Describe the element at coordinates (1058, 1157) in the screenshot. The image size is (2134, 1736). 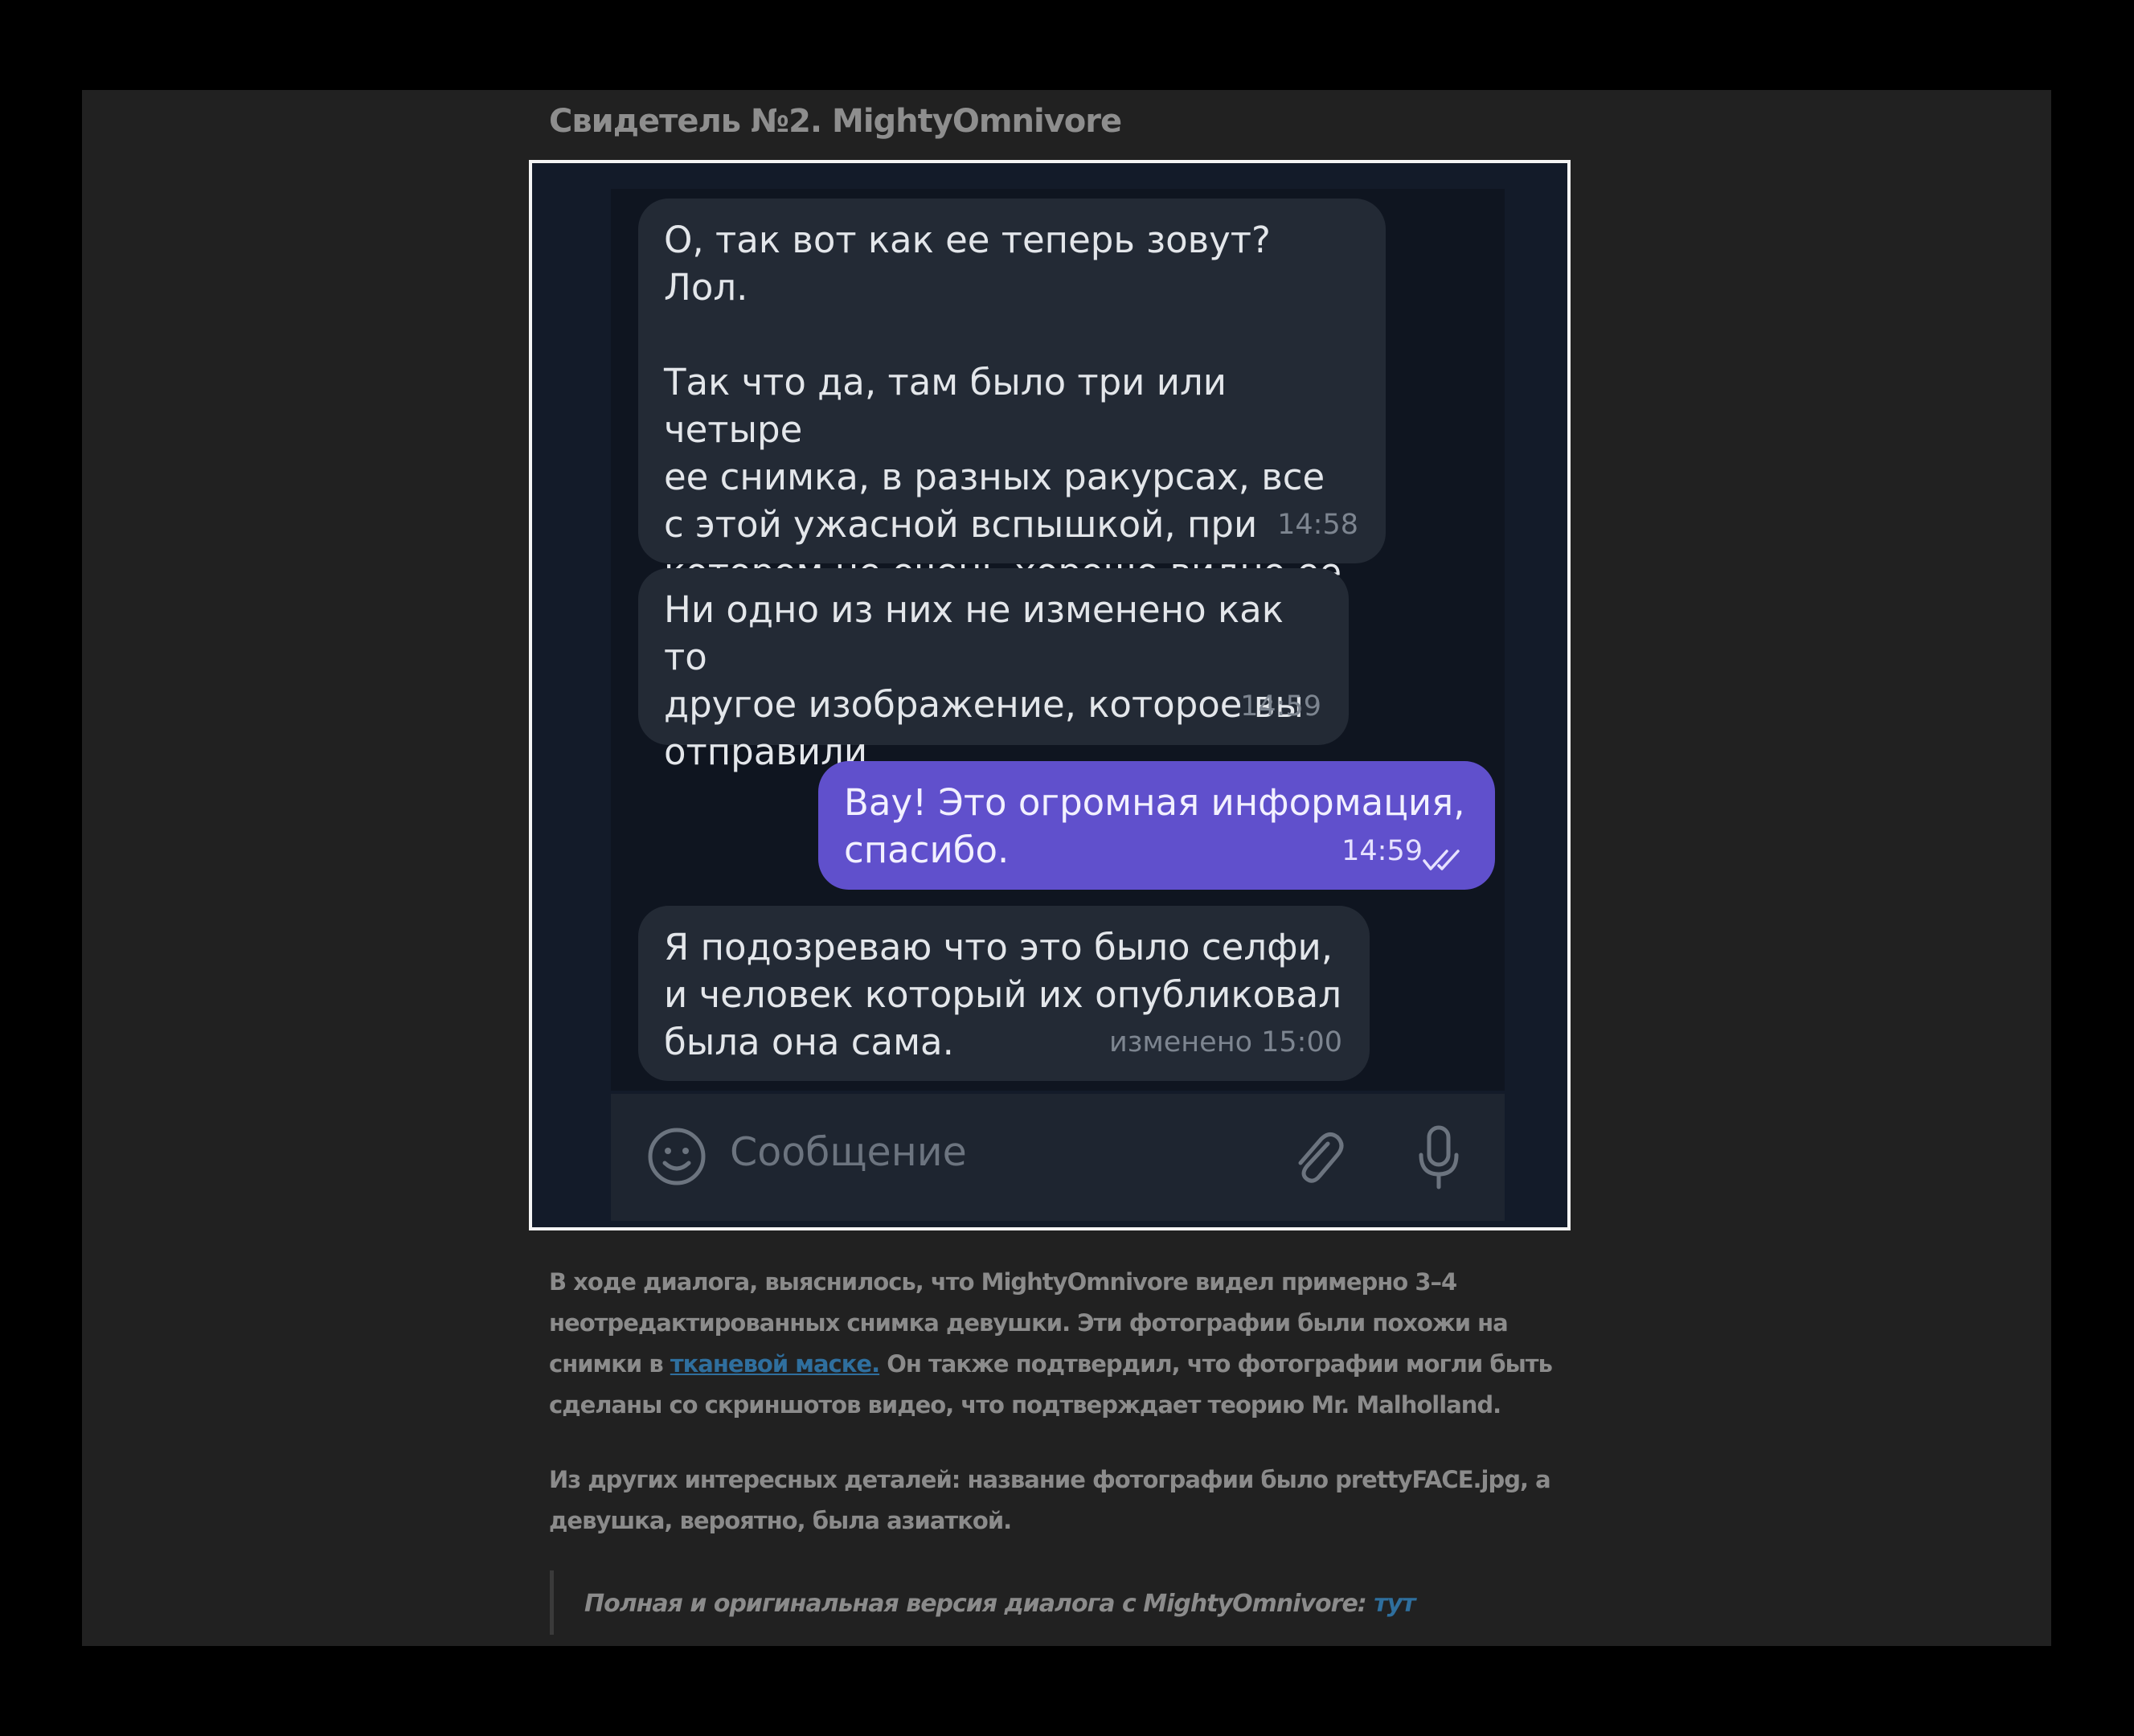
I see `message-input-bar: Сообщение` at that location.